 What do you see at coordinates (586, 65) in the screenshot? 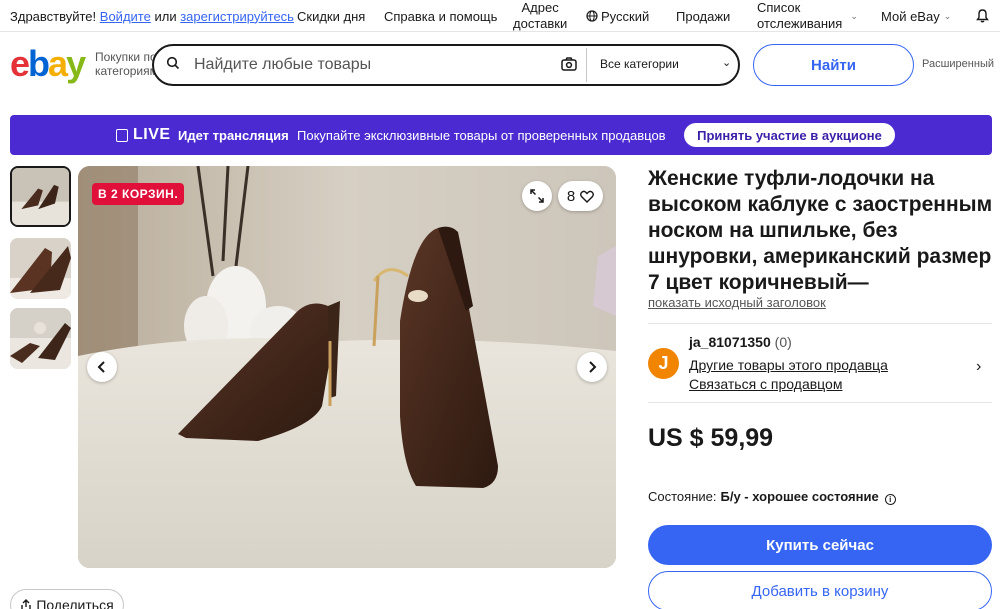
I see `search-divider` at bounding box center [586, 65].